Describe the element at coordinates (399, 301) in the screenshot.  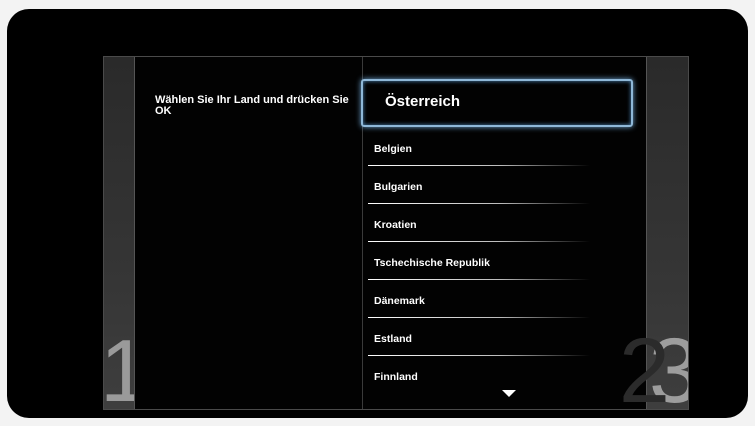
I see `country-label: Dänemark` at that location.